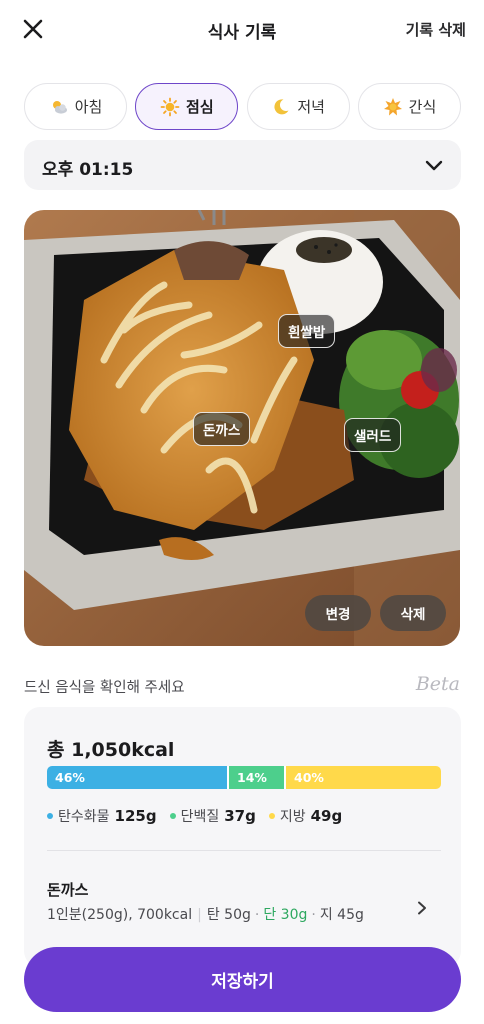  I want to click on confirm-food-text: 드신 음식을 확인해 주세요, so click(104, 688).